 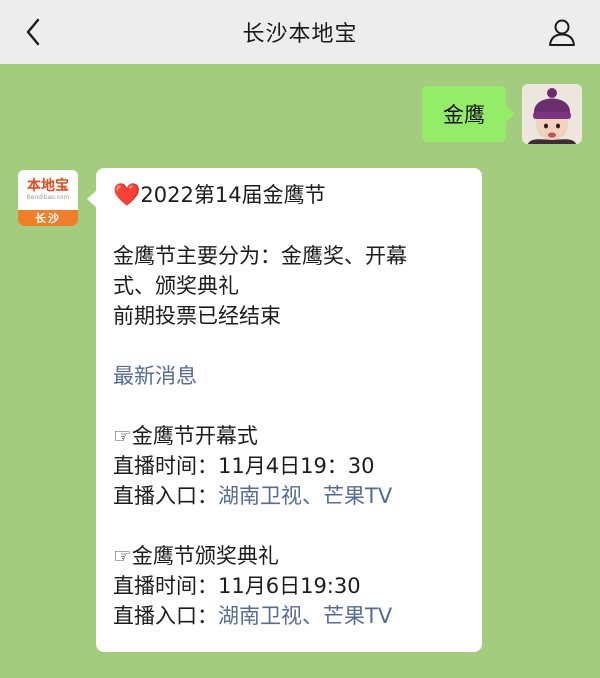 I want to click on person-icon, so click(x=562, y=32).